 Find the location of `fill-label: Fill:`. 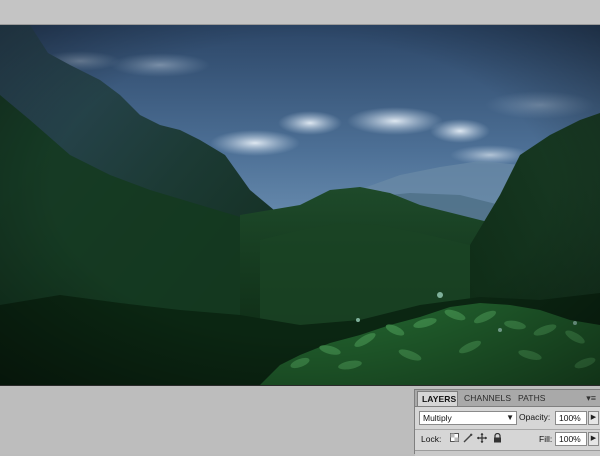

fill-label: Fill: is located at coordinates (546, 439).